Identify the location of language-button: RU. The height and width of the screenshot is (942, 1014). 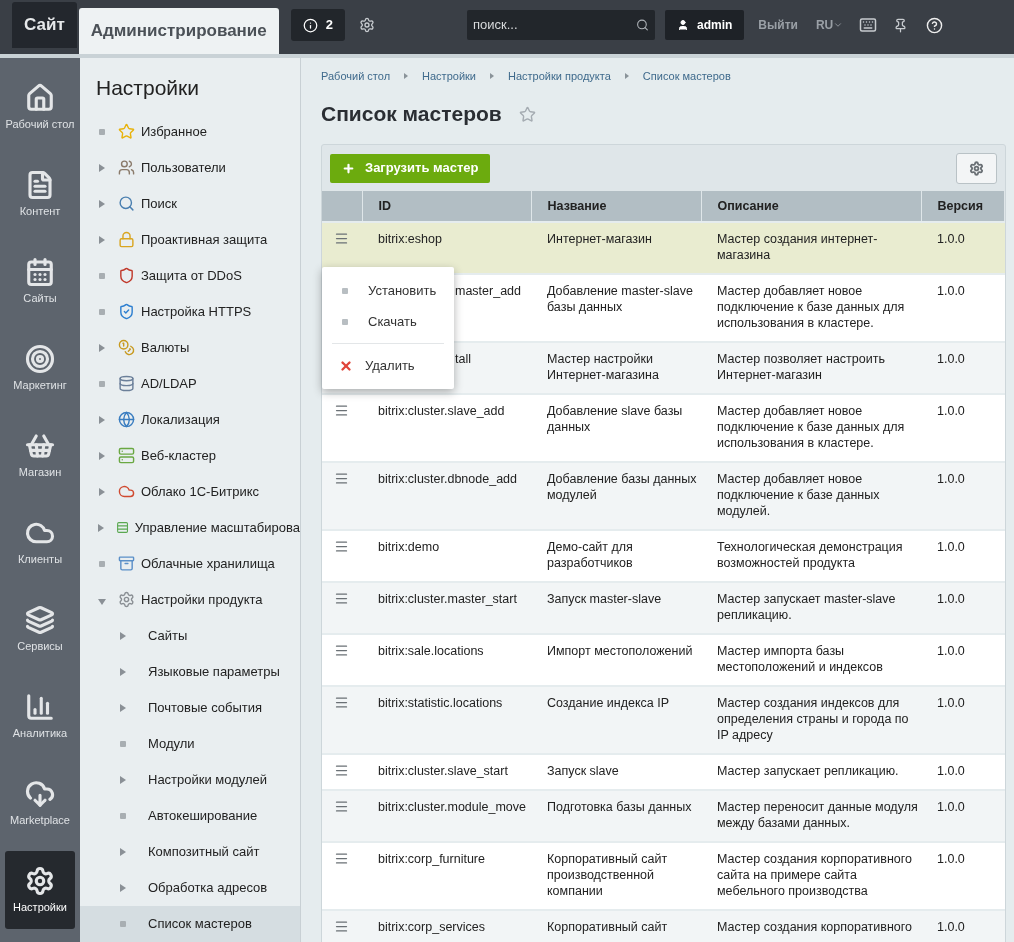
(829, 25).